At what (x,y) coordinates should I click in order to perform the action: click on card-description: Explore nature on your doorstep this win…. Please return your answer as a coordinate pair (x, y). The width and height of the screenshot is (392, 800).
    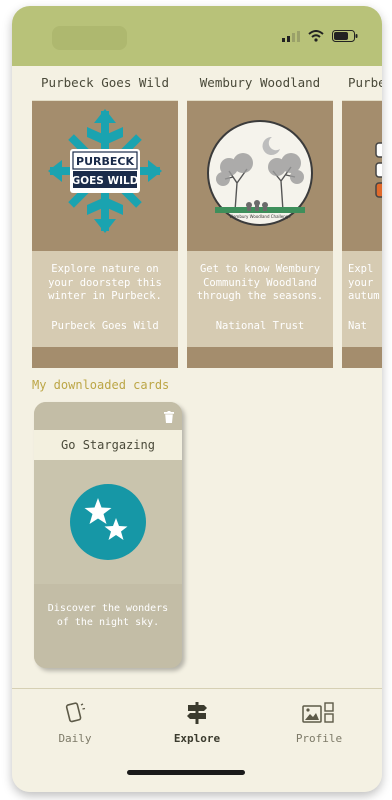
    Looking at the image, I should click on (105, 282).